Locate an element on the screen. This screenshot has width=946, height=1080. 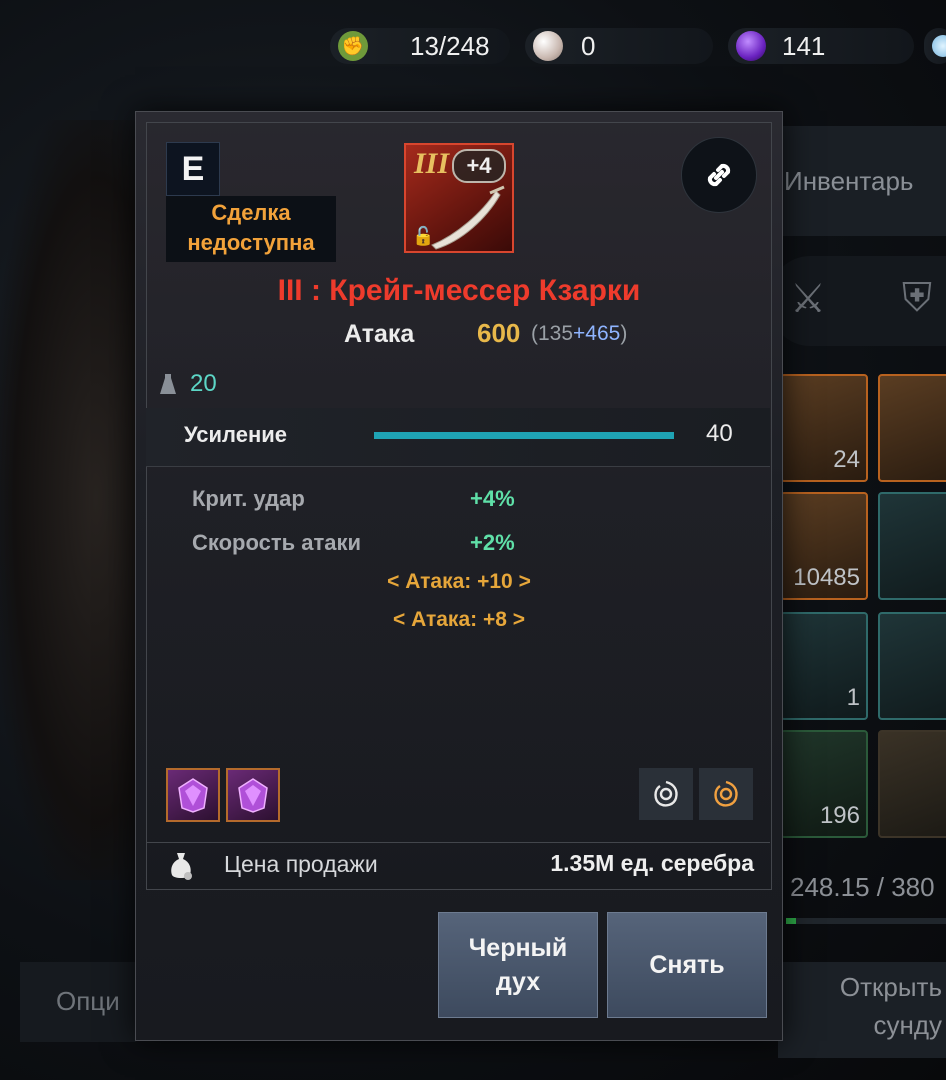
options-button: Опци is located at coordinates (78, 1002).